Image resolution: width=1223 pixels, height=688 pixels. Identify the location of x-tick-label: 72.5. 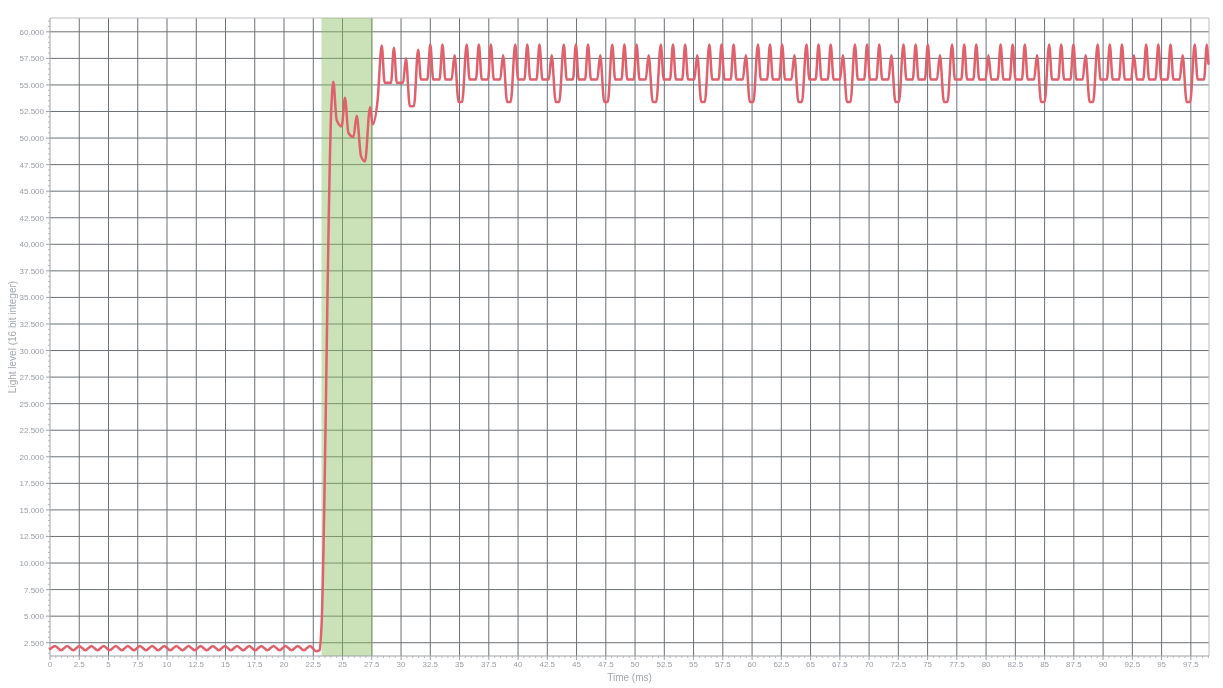
(898, 664).